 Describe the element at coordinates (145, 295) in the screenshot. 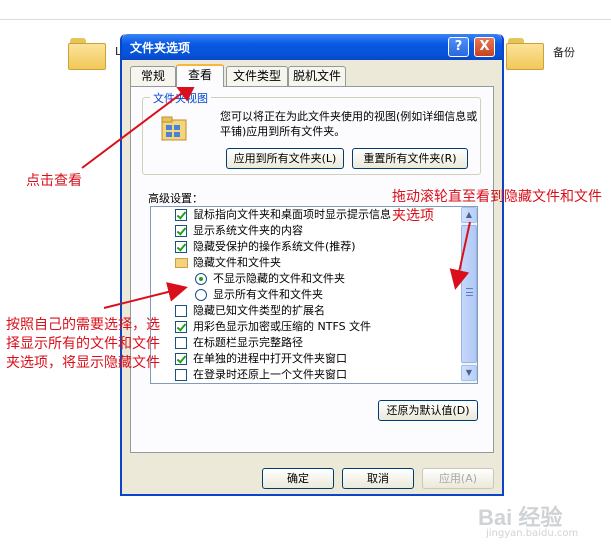

I see `arrow-to-show-all-option` at that location.